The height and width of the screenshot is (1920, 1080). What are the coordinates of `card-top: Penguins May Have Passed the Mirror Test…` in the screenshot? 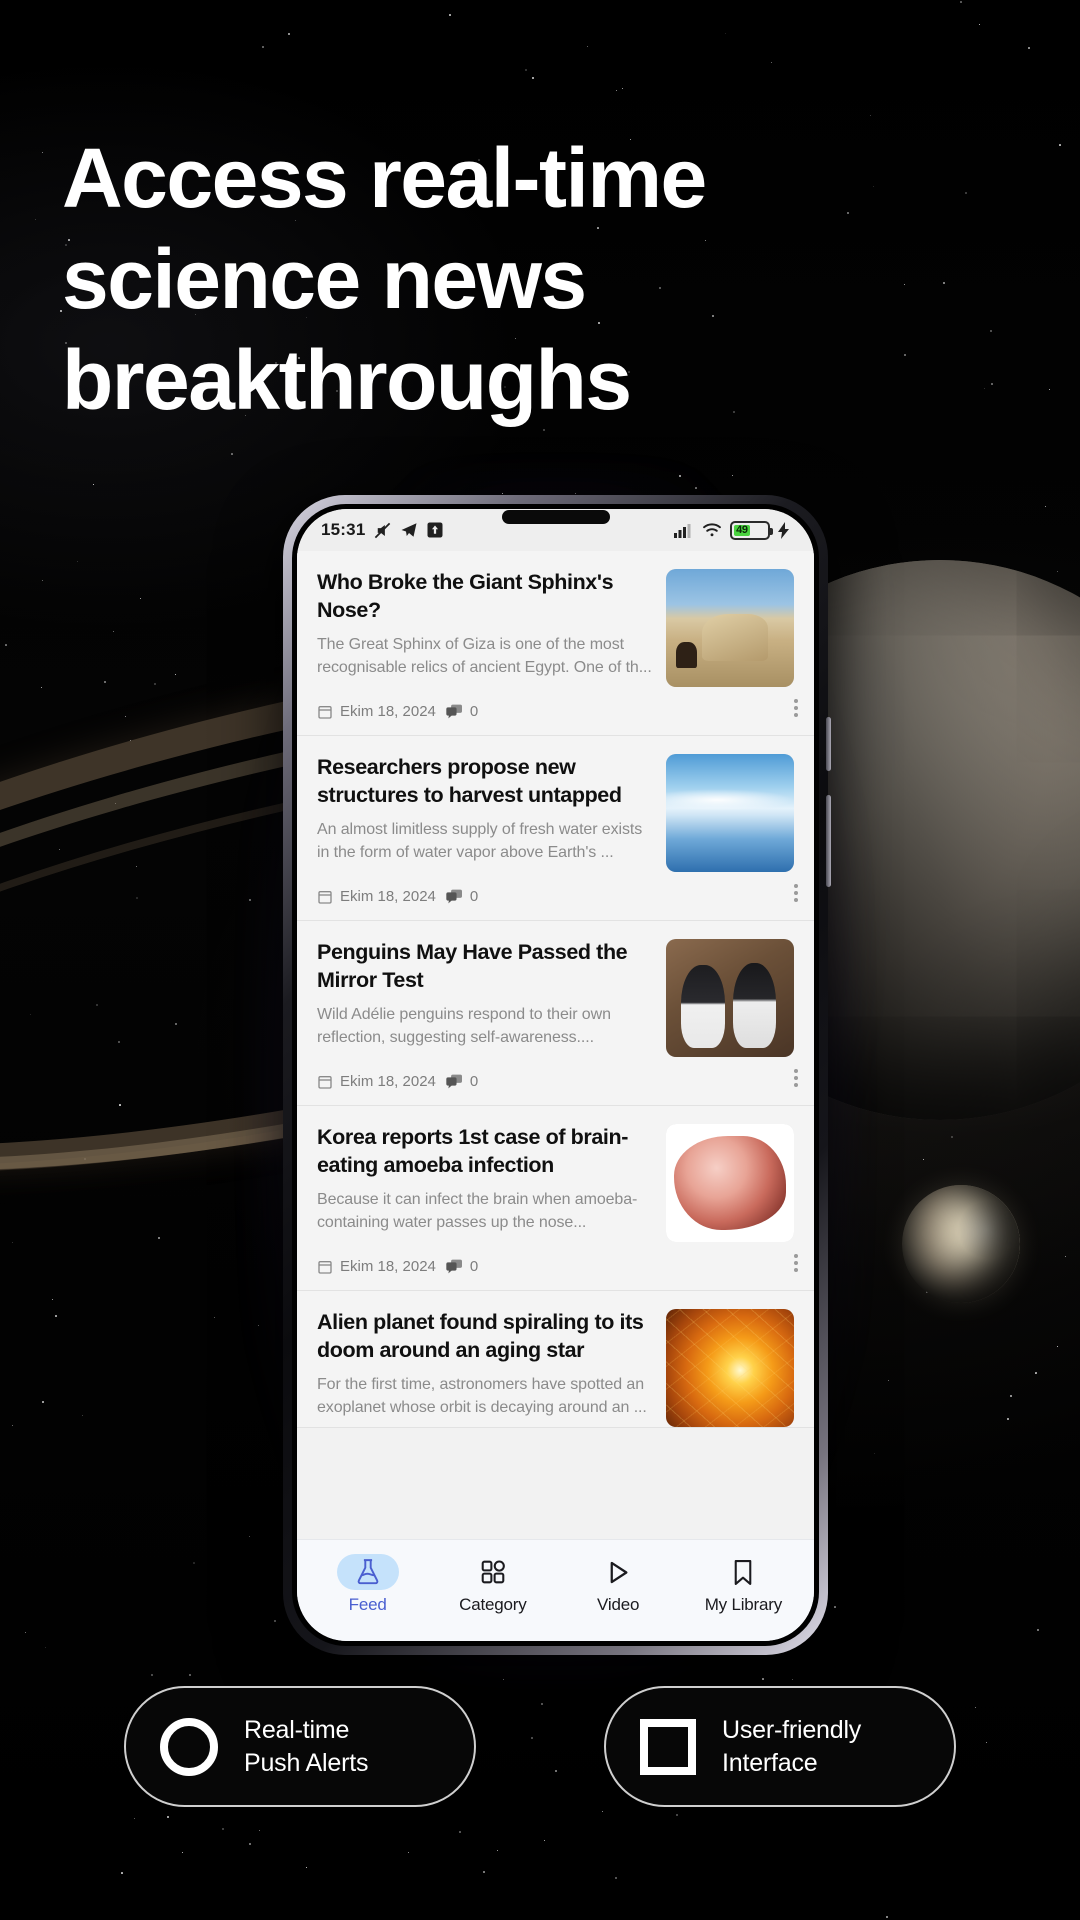 It's located at (555, 998).